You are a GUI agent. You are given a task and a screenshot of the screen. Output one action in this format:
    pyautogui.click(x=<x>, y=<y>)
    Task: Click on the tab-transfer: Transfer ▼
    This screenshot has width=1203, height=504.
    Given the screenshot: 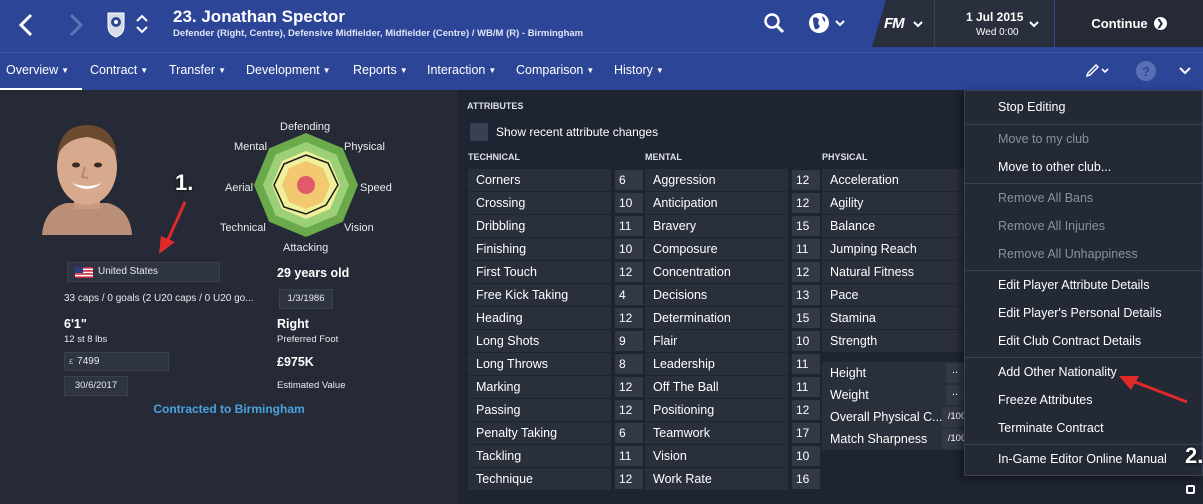 What is the action you would take?
    pyautogui.click(x=197, y=70)
    